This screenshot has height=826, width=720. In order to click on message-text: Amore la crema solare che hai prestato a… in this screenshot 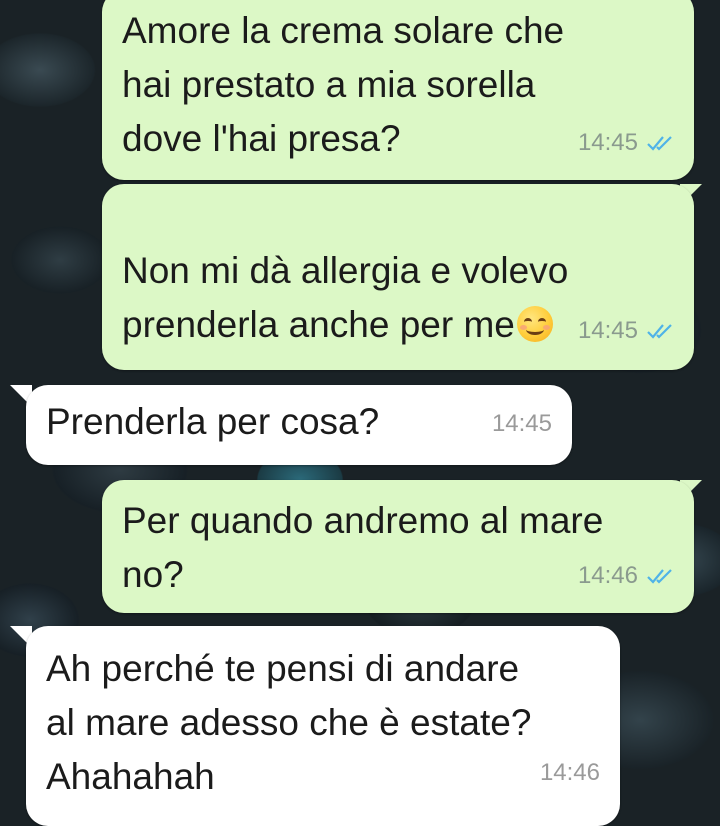, I will do `click(343, 84)`.